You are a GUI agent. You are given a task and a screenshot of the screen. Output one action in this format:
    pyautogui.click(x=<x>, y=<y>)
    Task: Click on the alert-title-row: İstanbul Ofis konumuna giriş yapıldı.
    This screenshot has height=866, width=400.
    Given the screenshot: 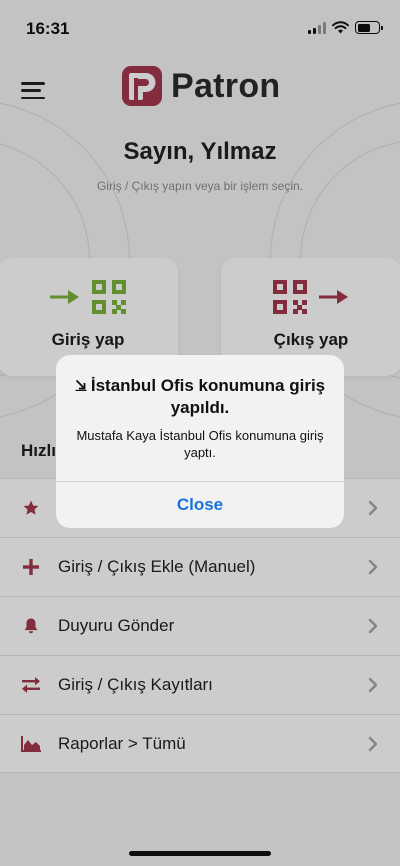 What is the action you would take?
    pyautogui.click(x=200, y=397)
    